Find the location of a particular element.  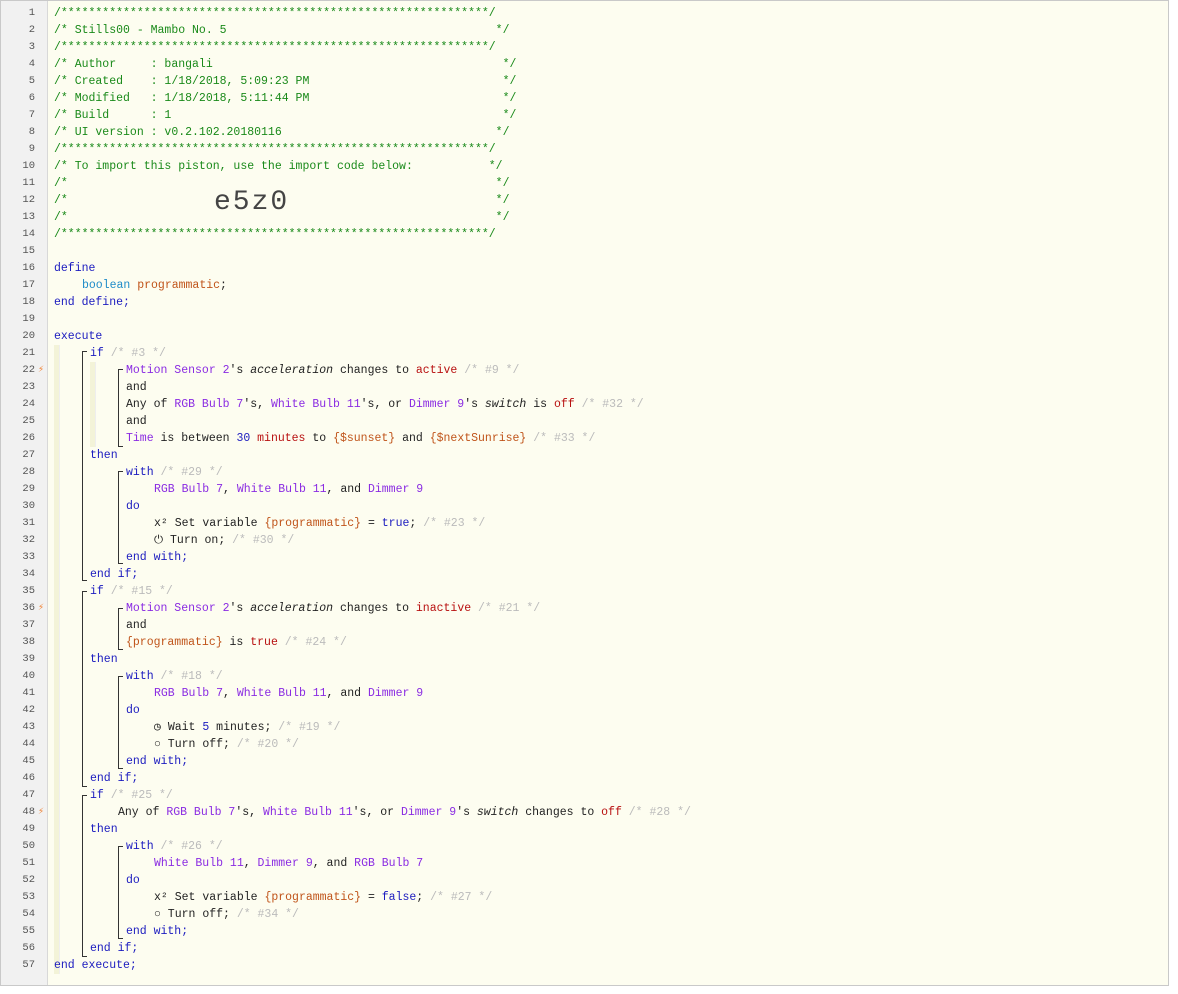

action: ○ Turn off; /* #20 */ is located at coordinates (226, 744).